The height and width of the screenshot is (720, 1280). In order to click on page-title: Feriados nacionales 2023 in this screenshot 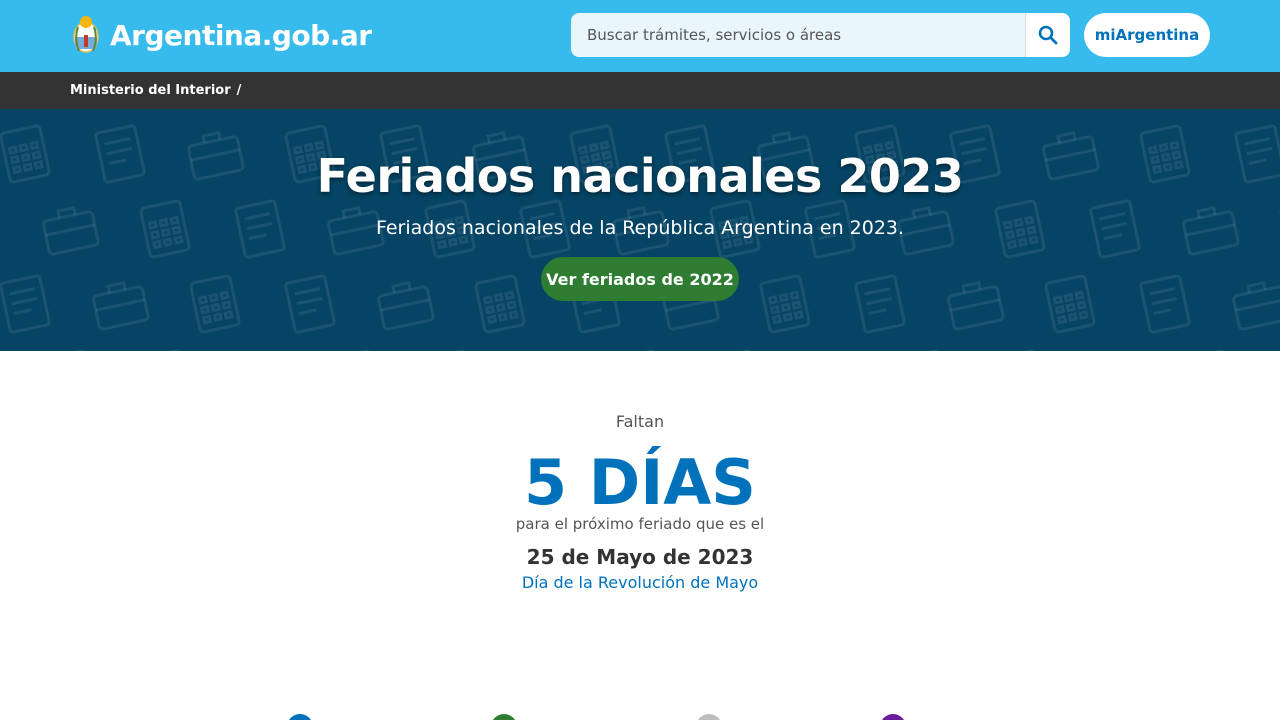, I will do `click(640, 176)`.